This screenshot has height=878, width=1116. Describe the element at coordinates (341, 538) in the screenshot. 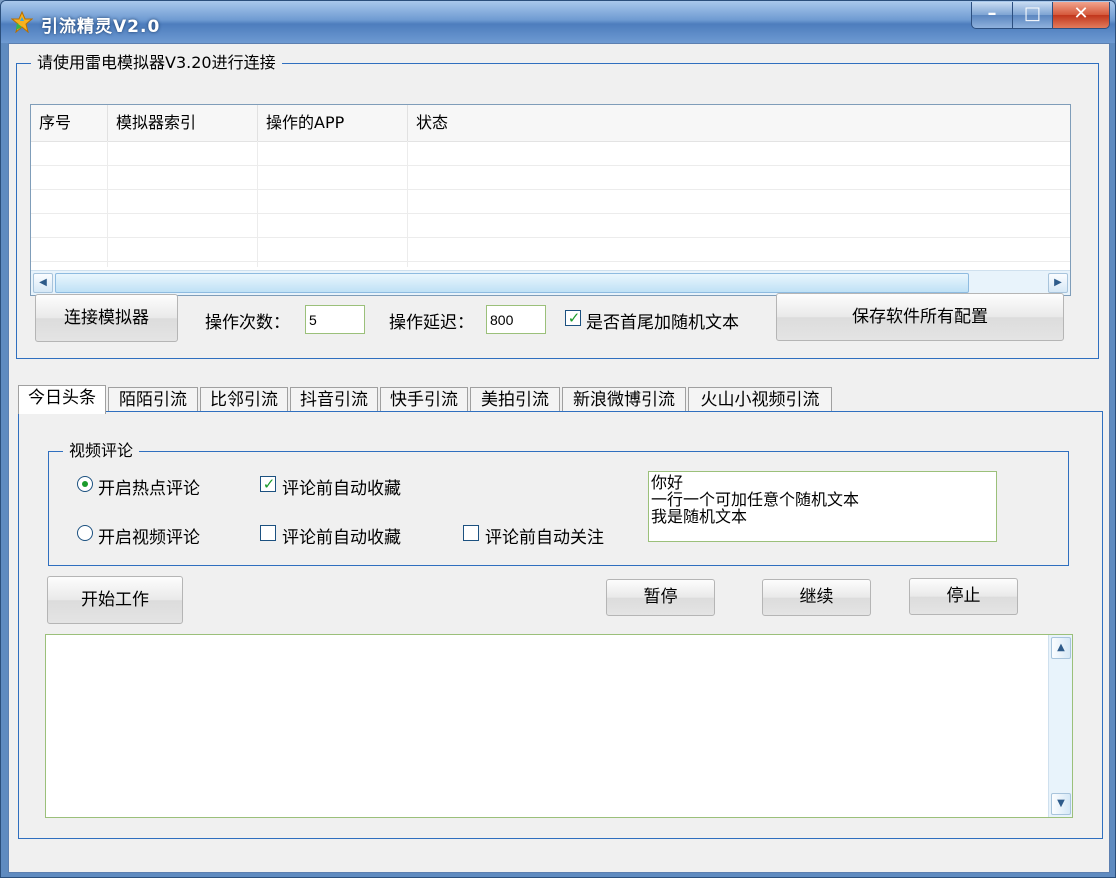

I see `auto-collect-label-2: 评论前自动收藏` at that location.